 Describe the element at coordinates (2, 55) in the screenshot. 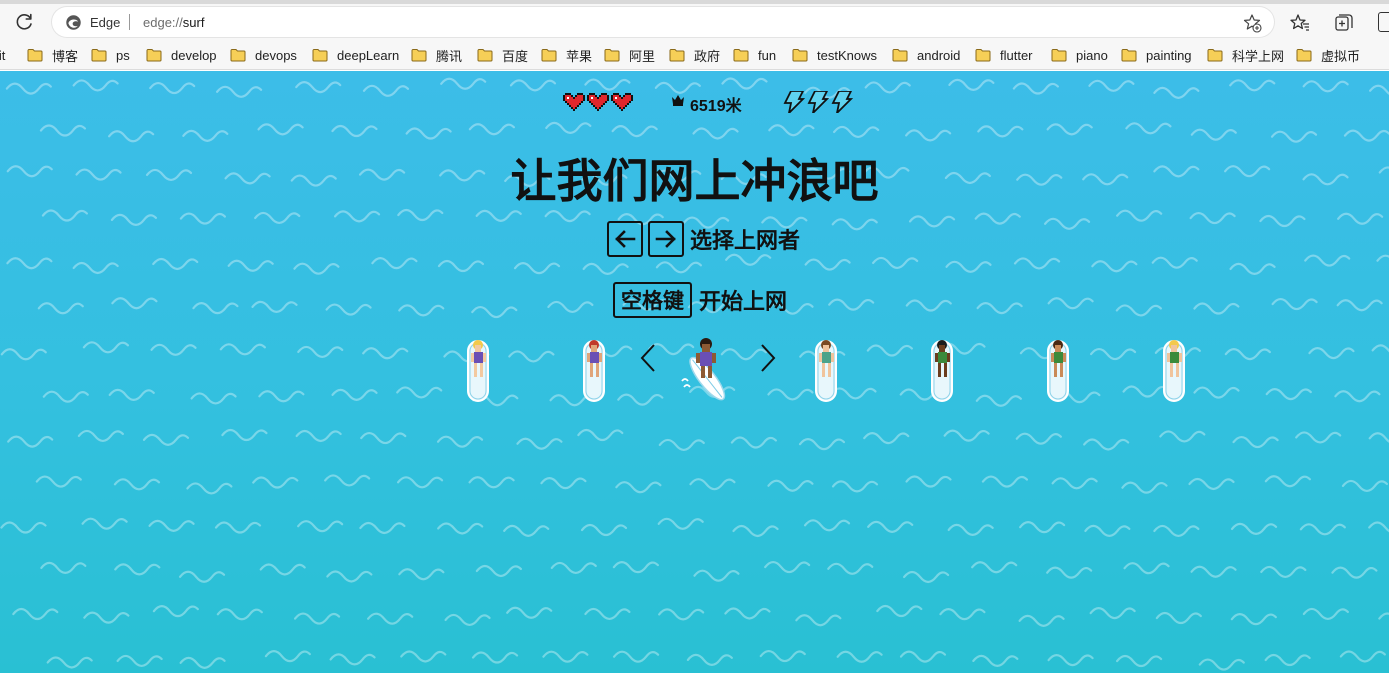

I see `bookmark-item: lit` at that location.